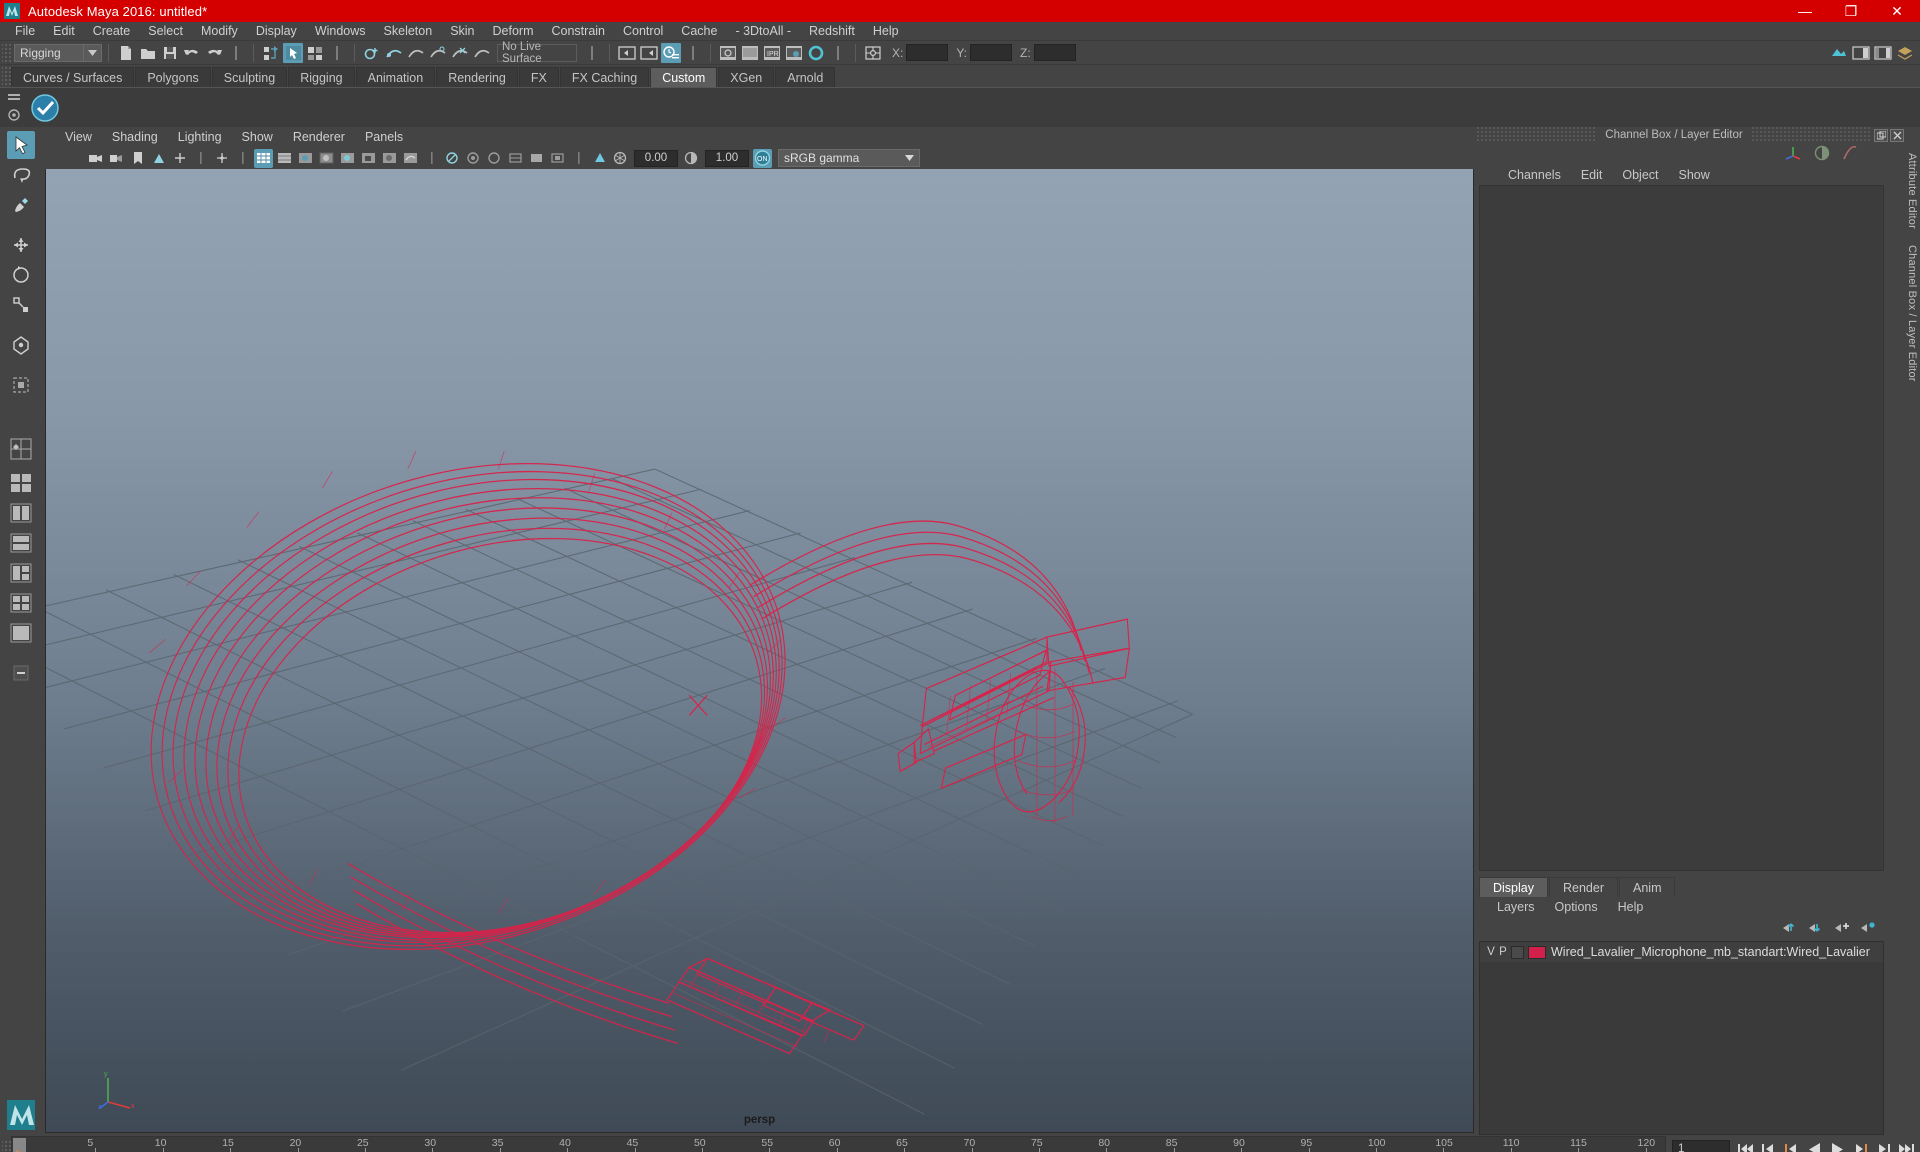 Image resolution: width=1920 pixels, height=1152 pixels. Describe the element at coordinates (21, 175) in the screenshot. I see `tool-lasso-select` at that location.